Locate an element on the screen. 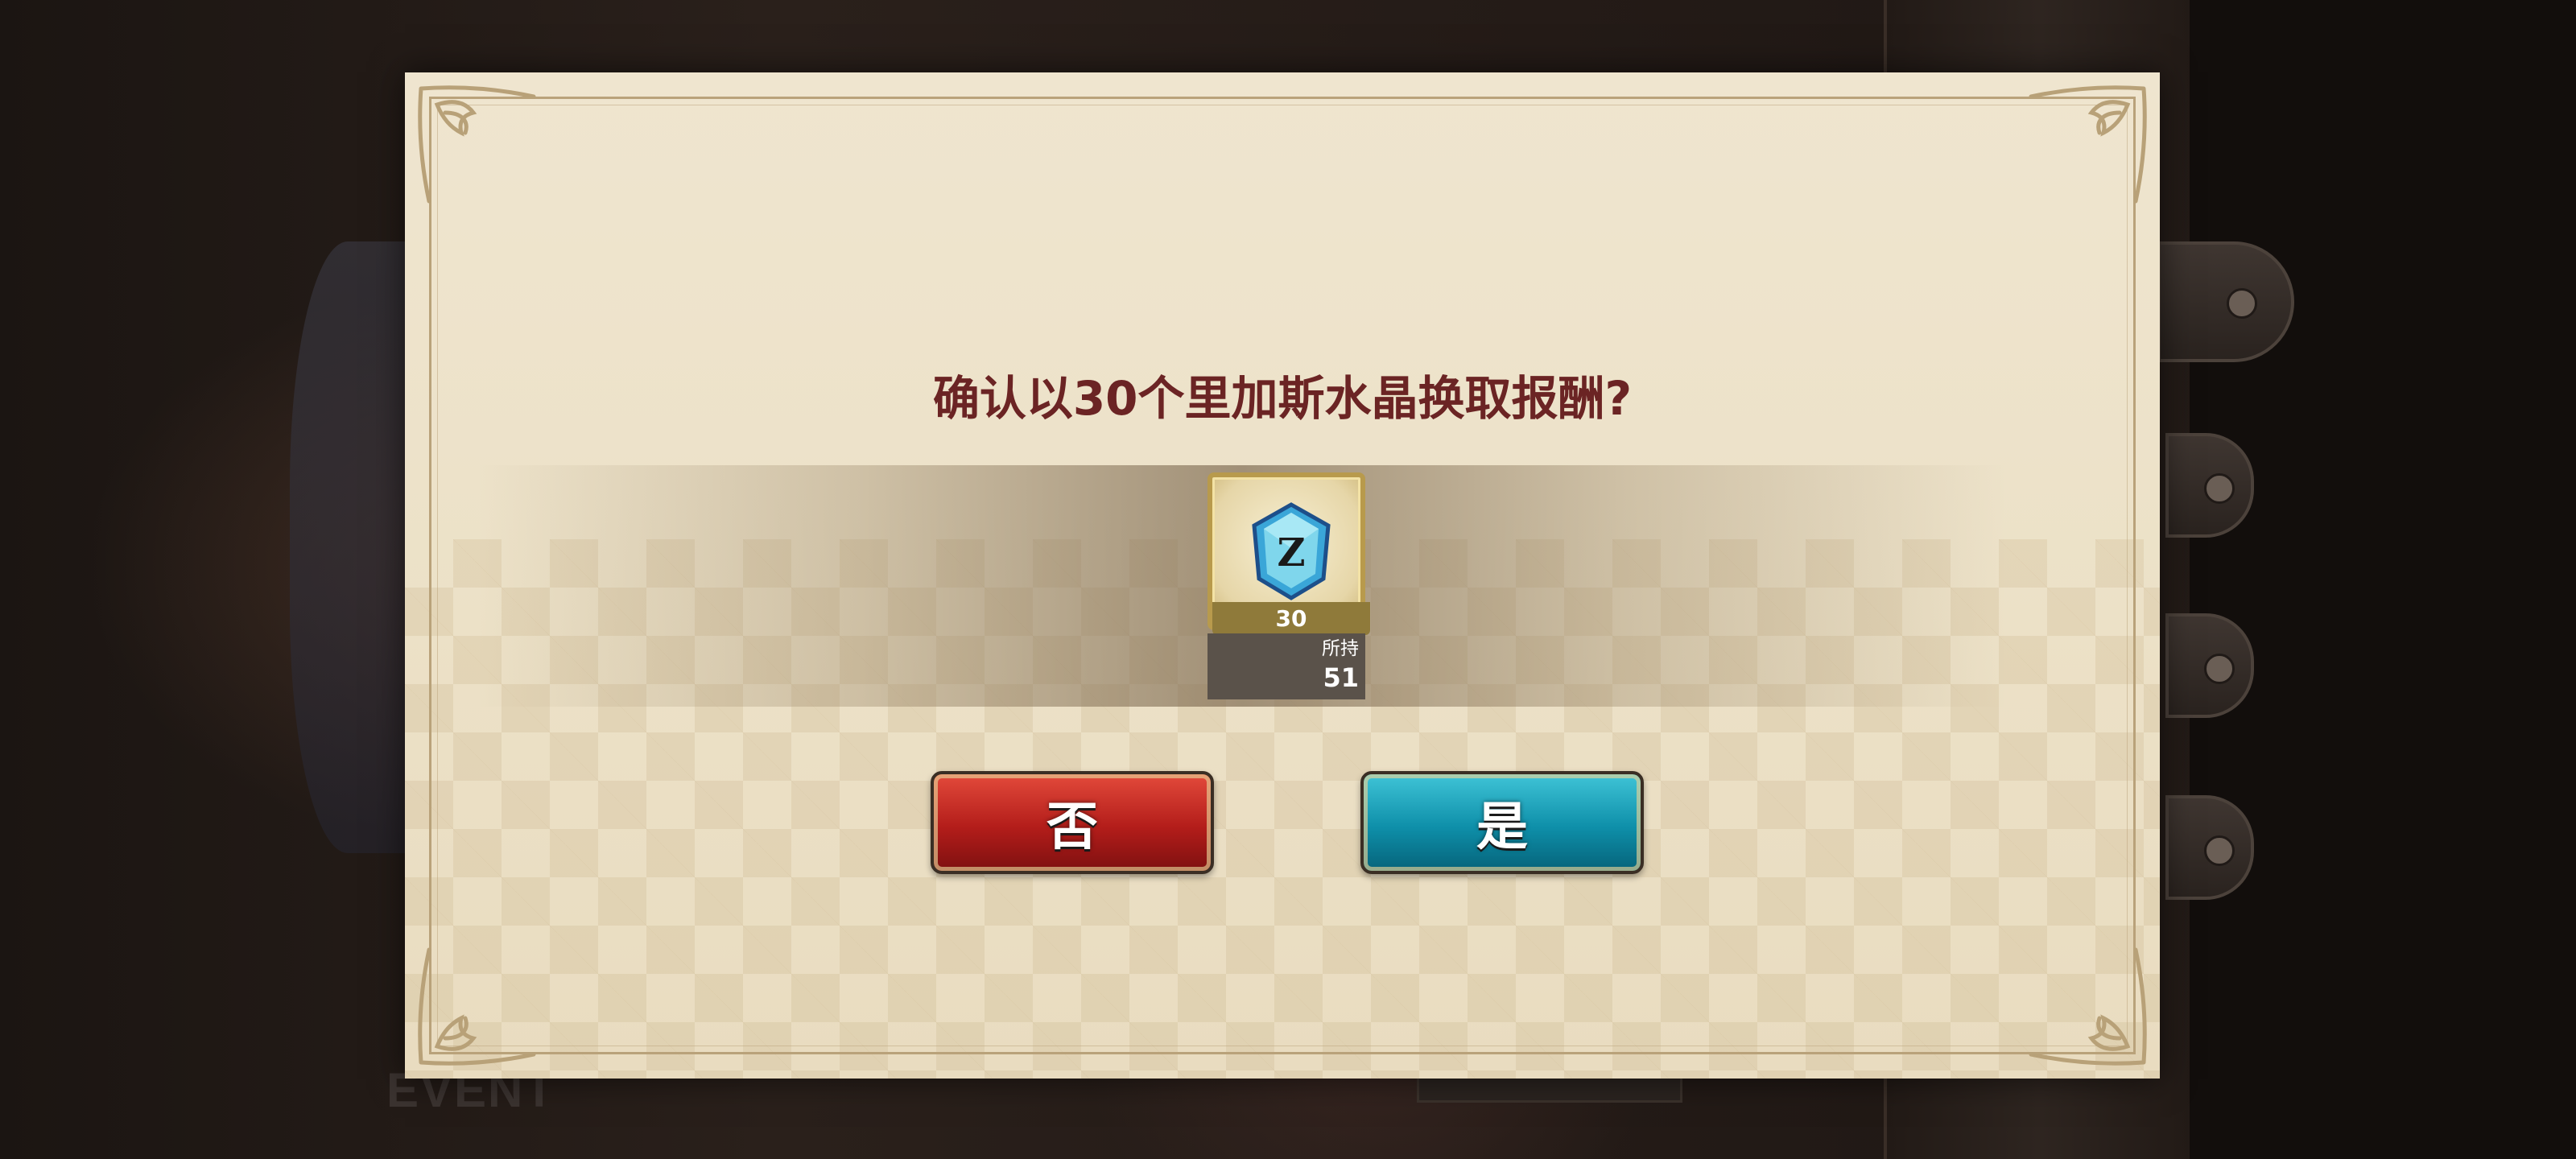  background-right-strip is located at coordinates (2383, 579).